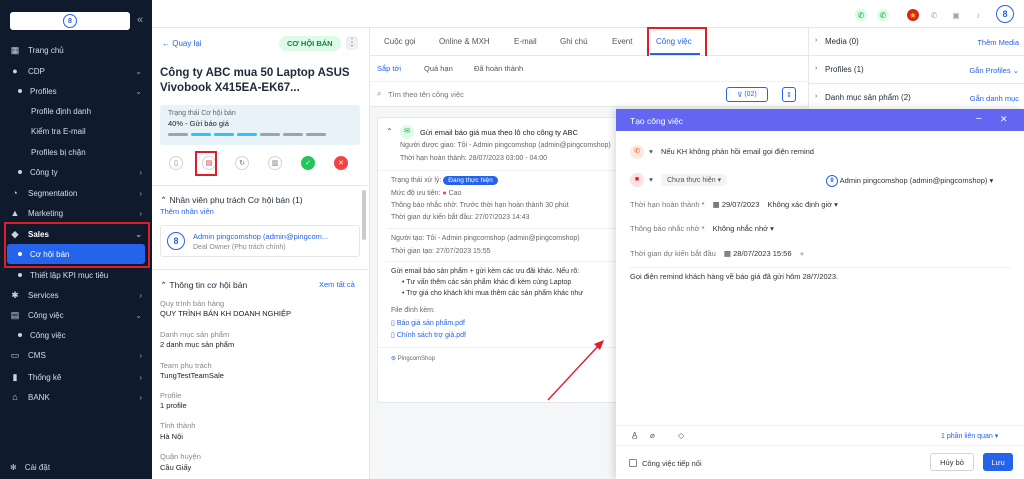 This screenshot has width=1024, height=479. What do you see at coordinates (916, 98) in the screenshot?
I see `product-category-row: › Danh mục sản phẩm (2) Gắn danh mục` at bounding box center [916, 98].